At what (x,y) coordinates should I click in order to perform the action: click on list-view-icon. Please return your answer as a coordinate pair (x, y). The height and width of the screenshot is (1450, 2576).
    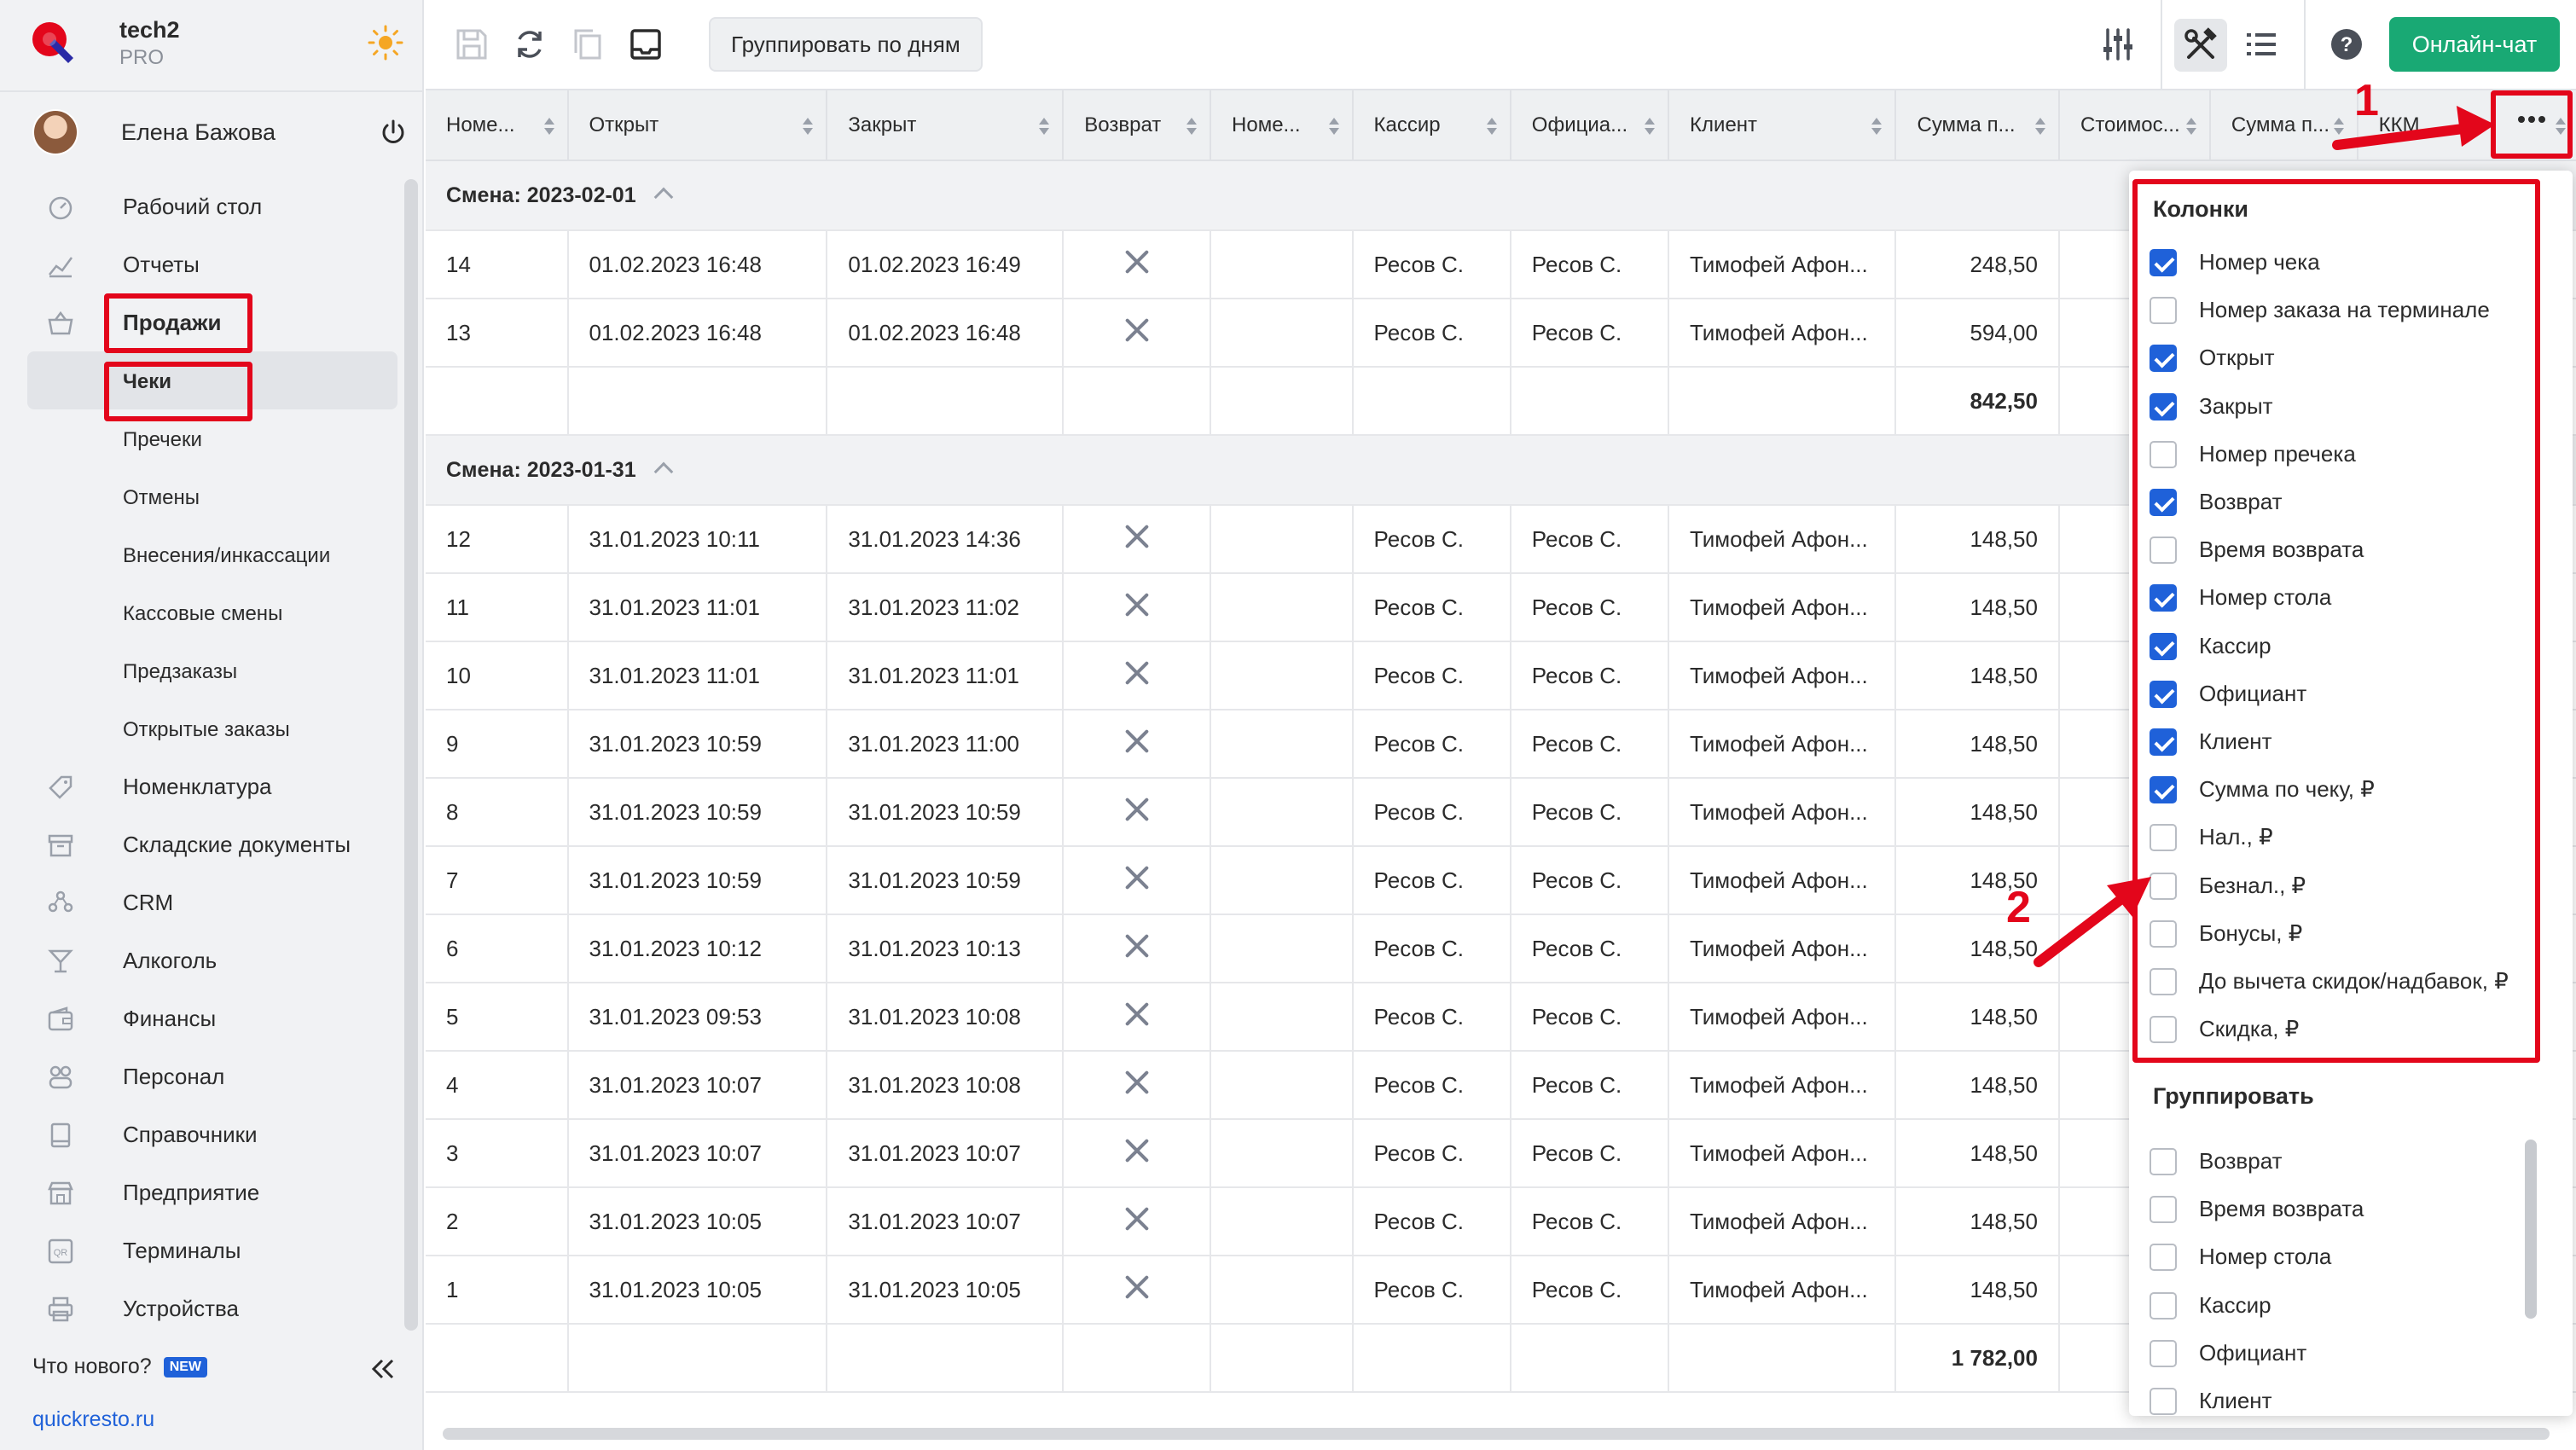
    Looking at the image, I should click on (2261, 44).